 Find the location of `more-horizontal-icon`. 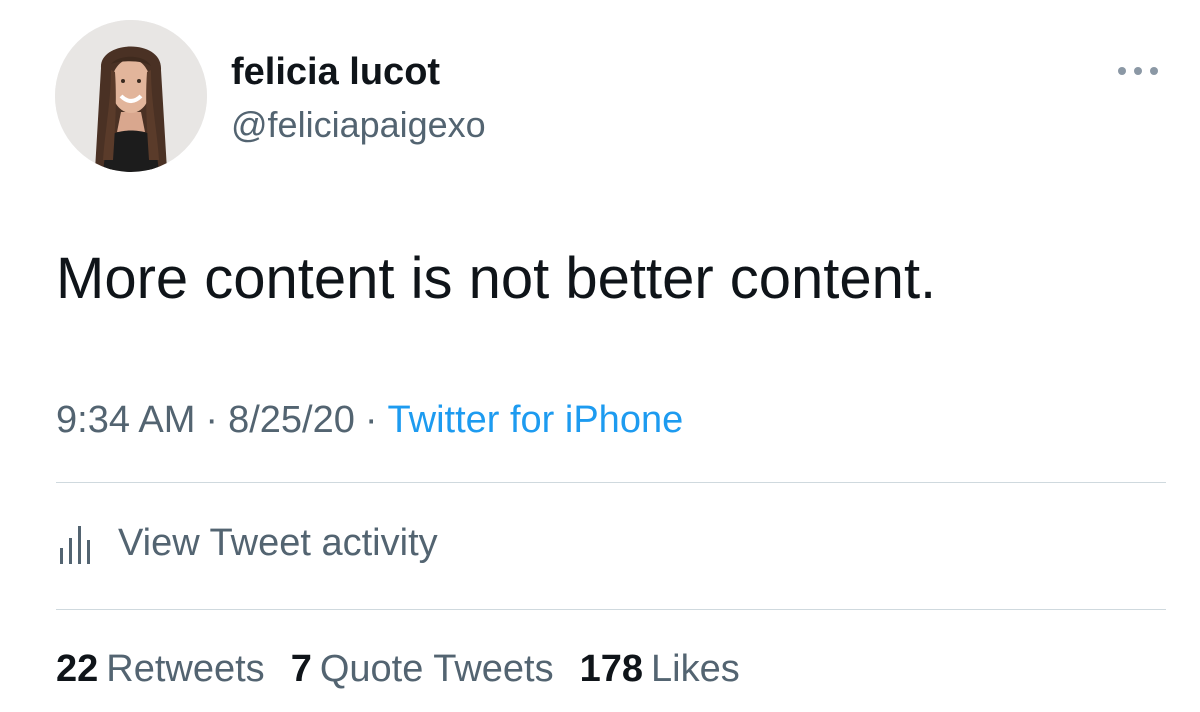

more-horizontal-icon is located at coordinates (1138, 71).